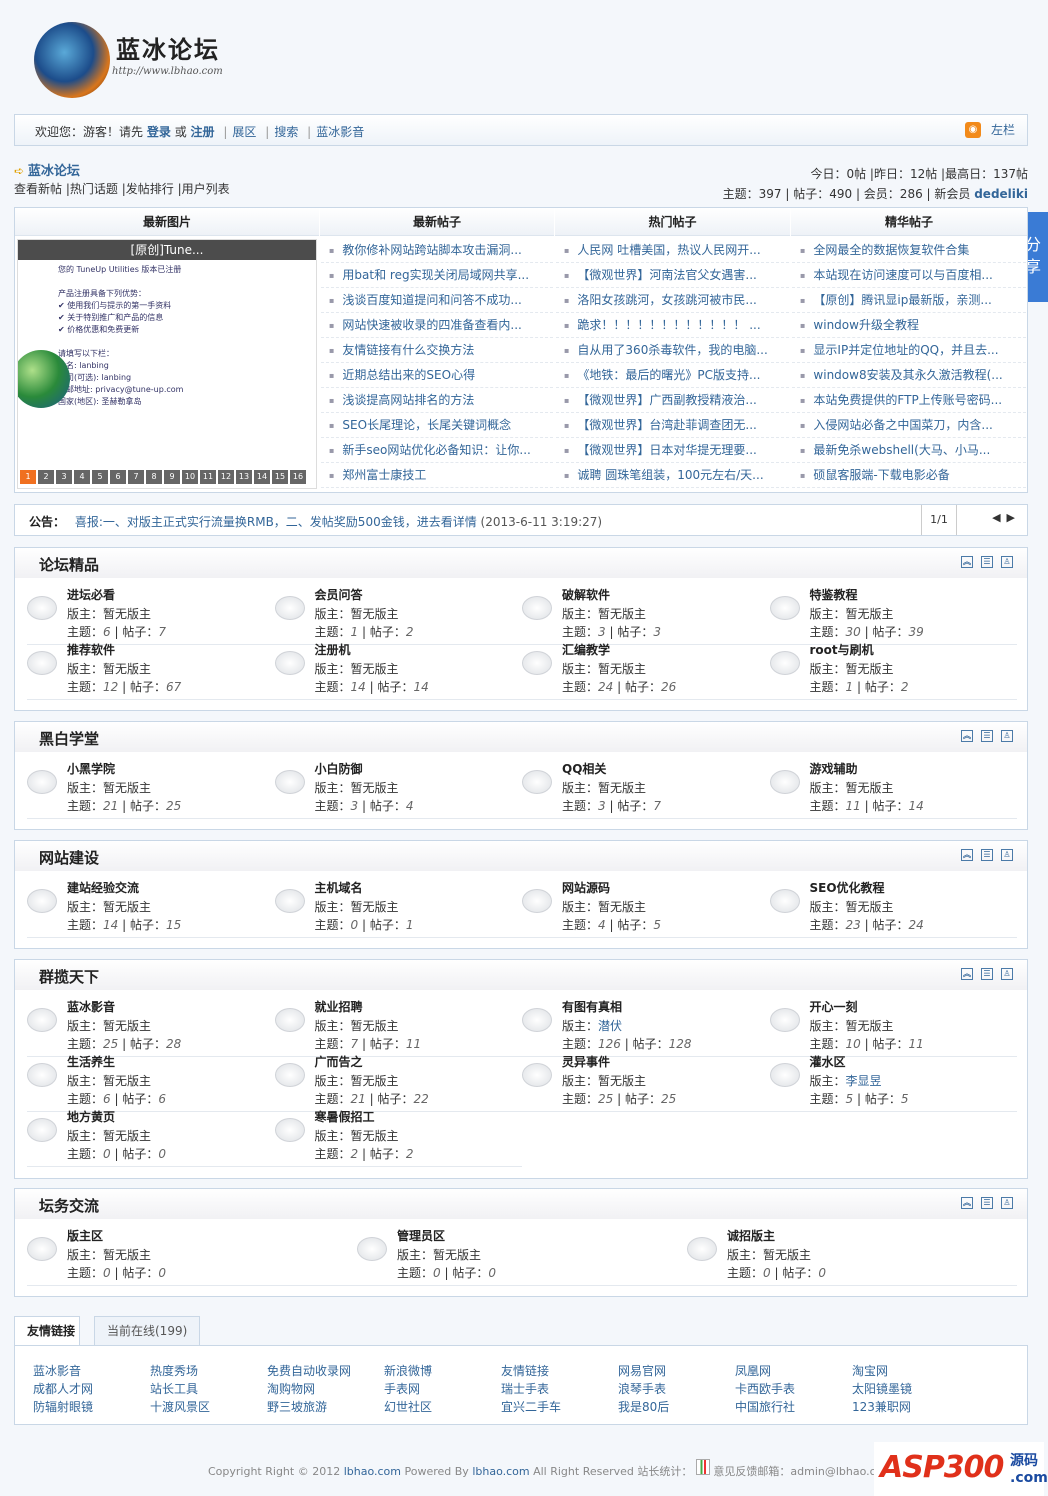 The height and width of the screenshot is (1496, 1048). Describe the element at coordinates (525, 1370) in the screenshot. I see `friend-link: 友情链接` at that location.